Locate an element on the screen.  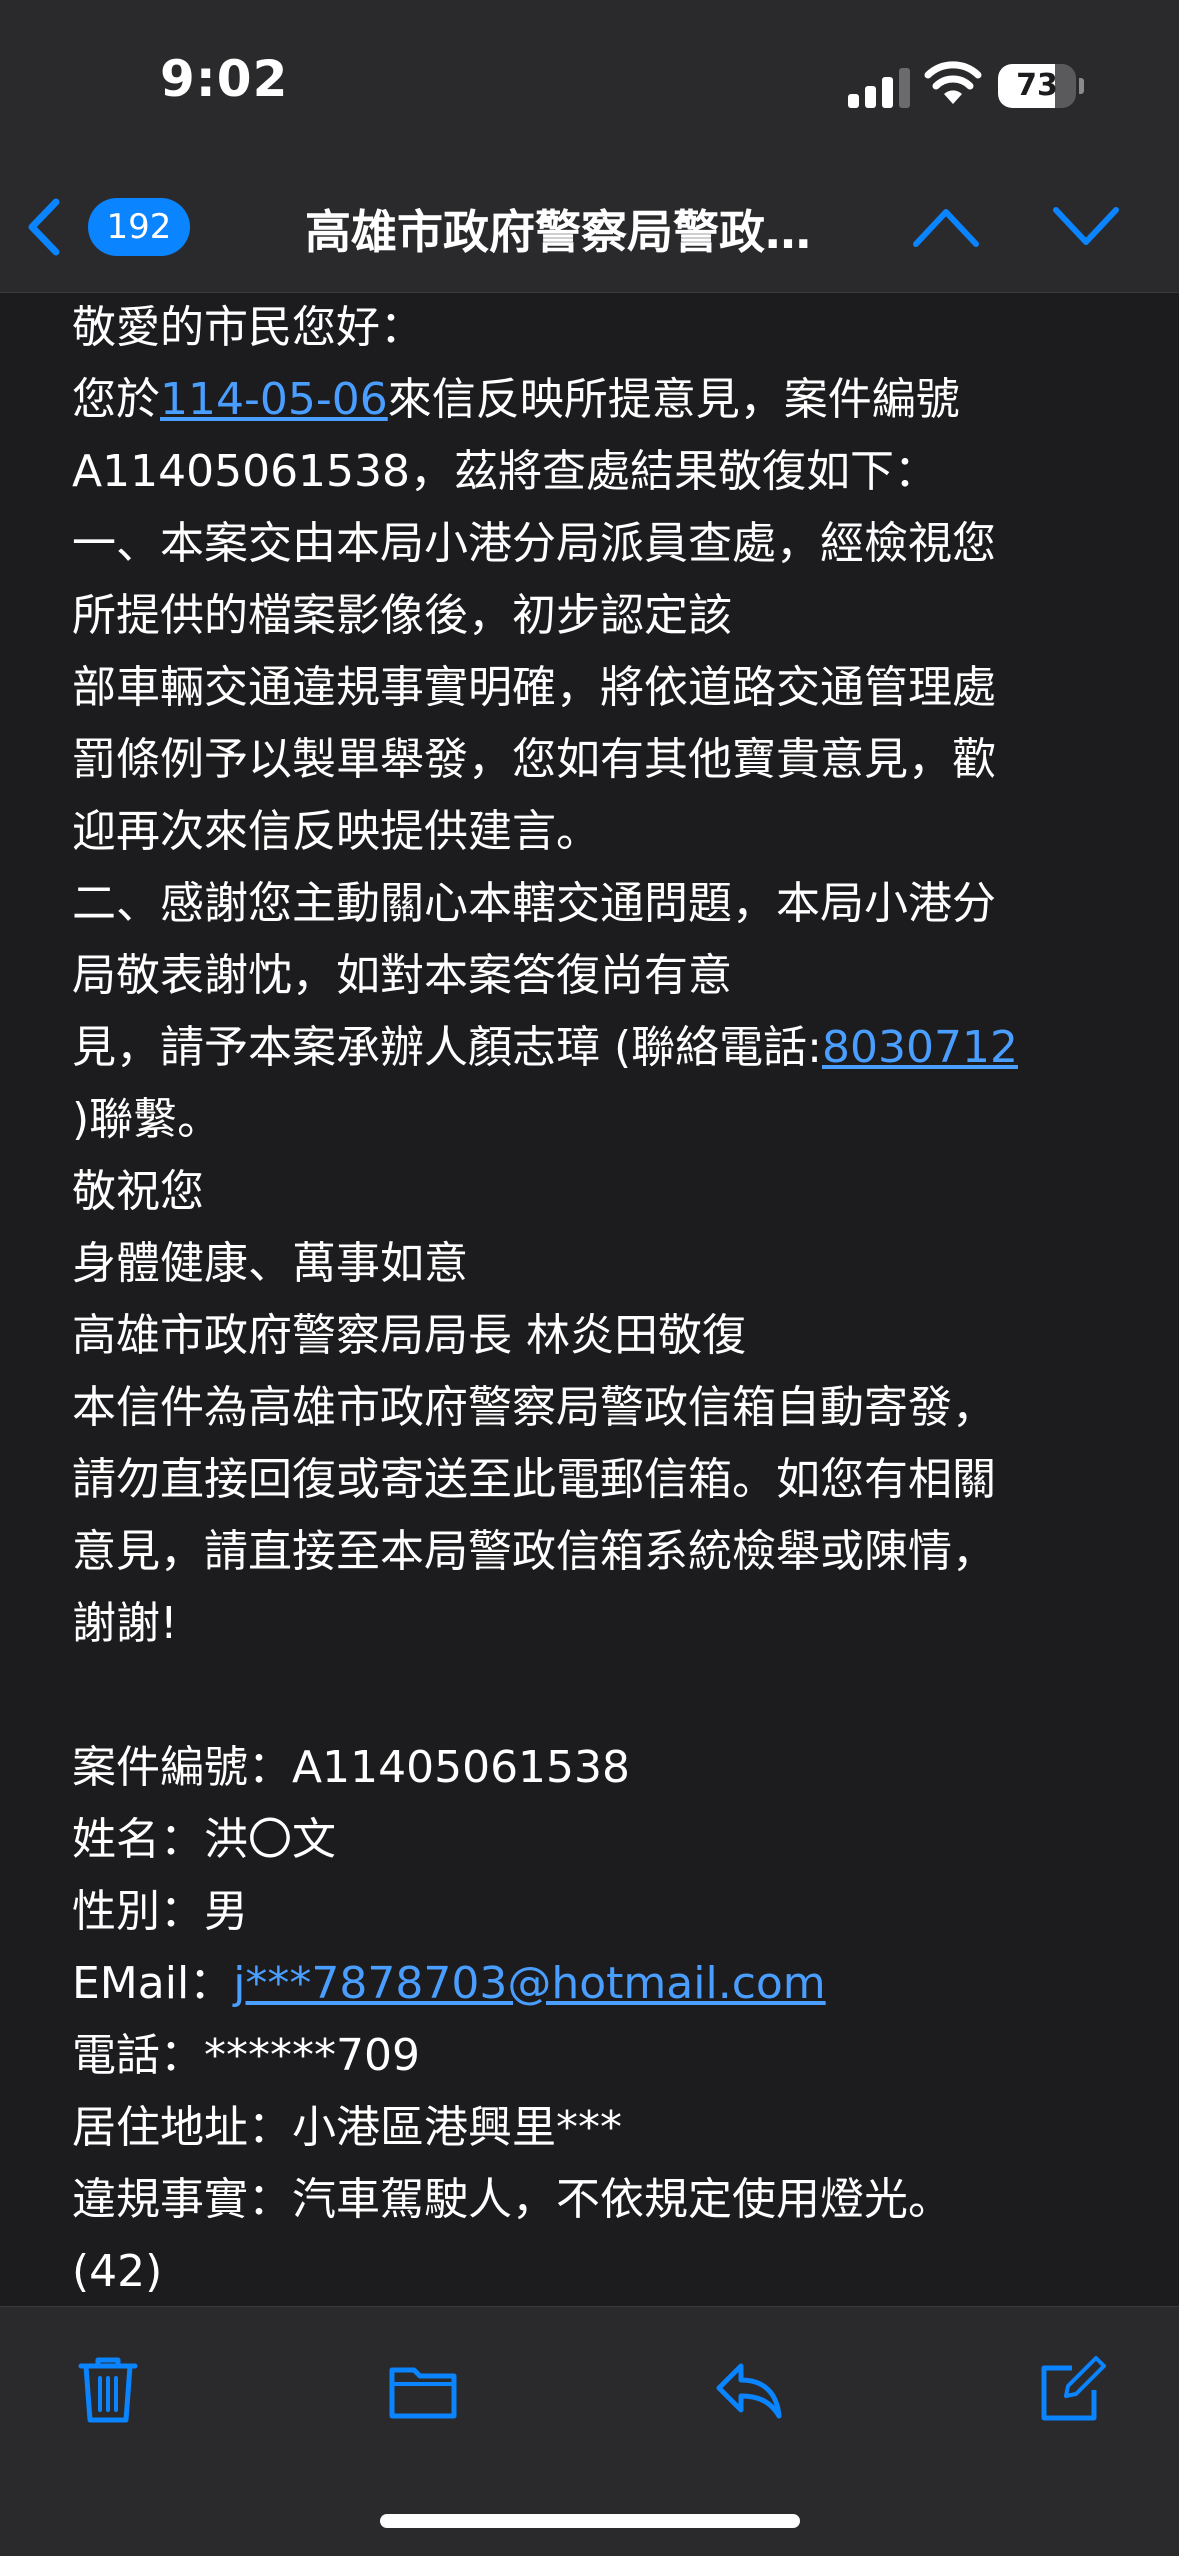
message-line: 迎再次來信反映提供建言。 is located at coordinates (336, 831).